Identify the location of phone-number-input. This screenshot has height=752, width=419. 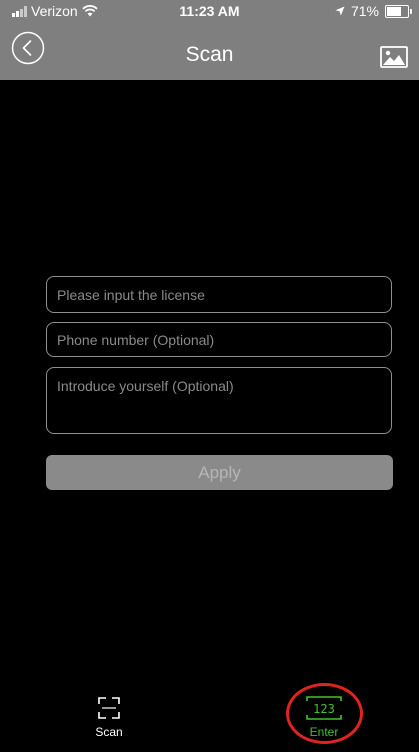
(219, 339).